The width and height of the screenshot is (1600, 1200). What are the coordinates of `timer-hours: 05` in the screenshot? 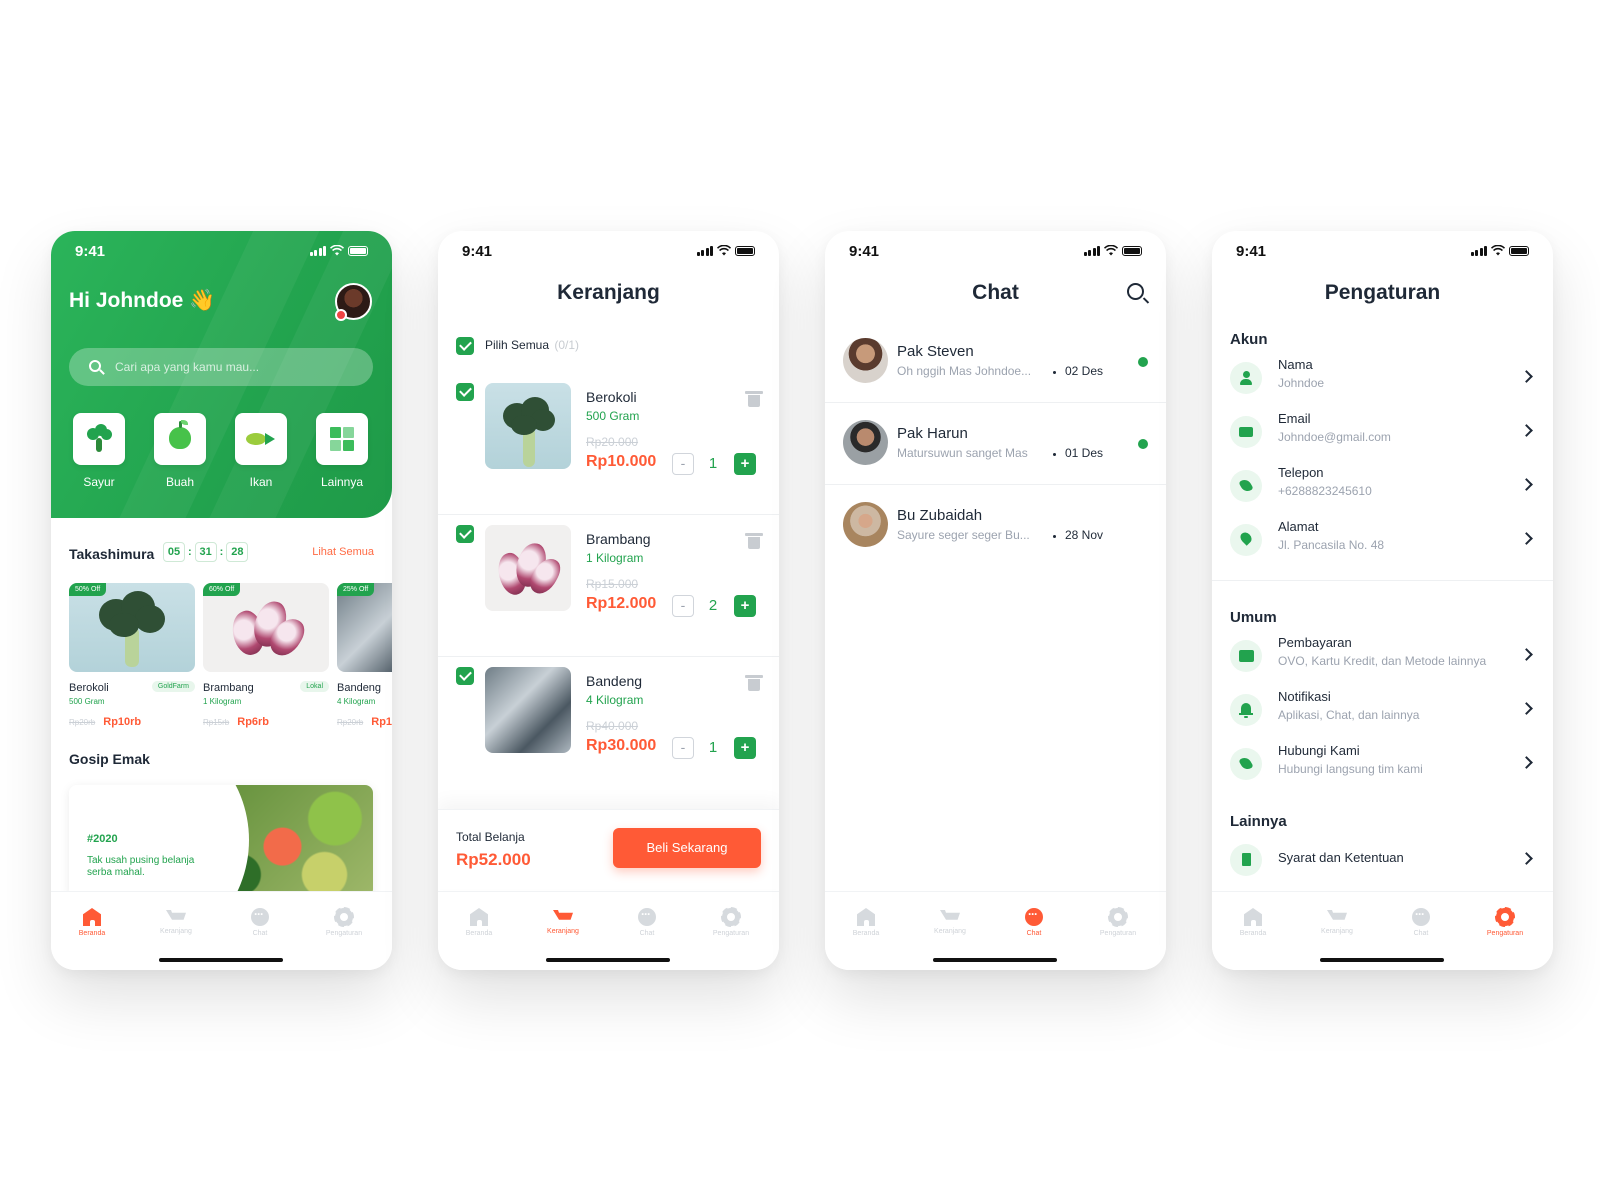 It's located at (174, 552).